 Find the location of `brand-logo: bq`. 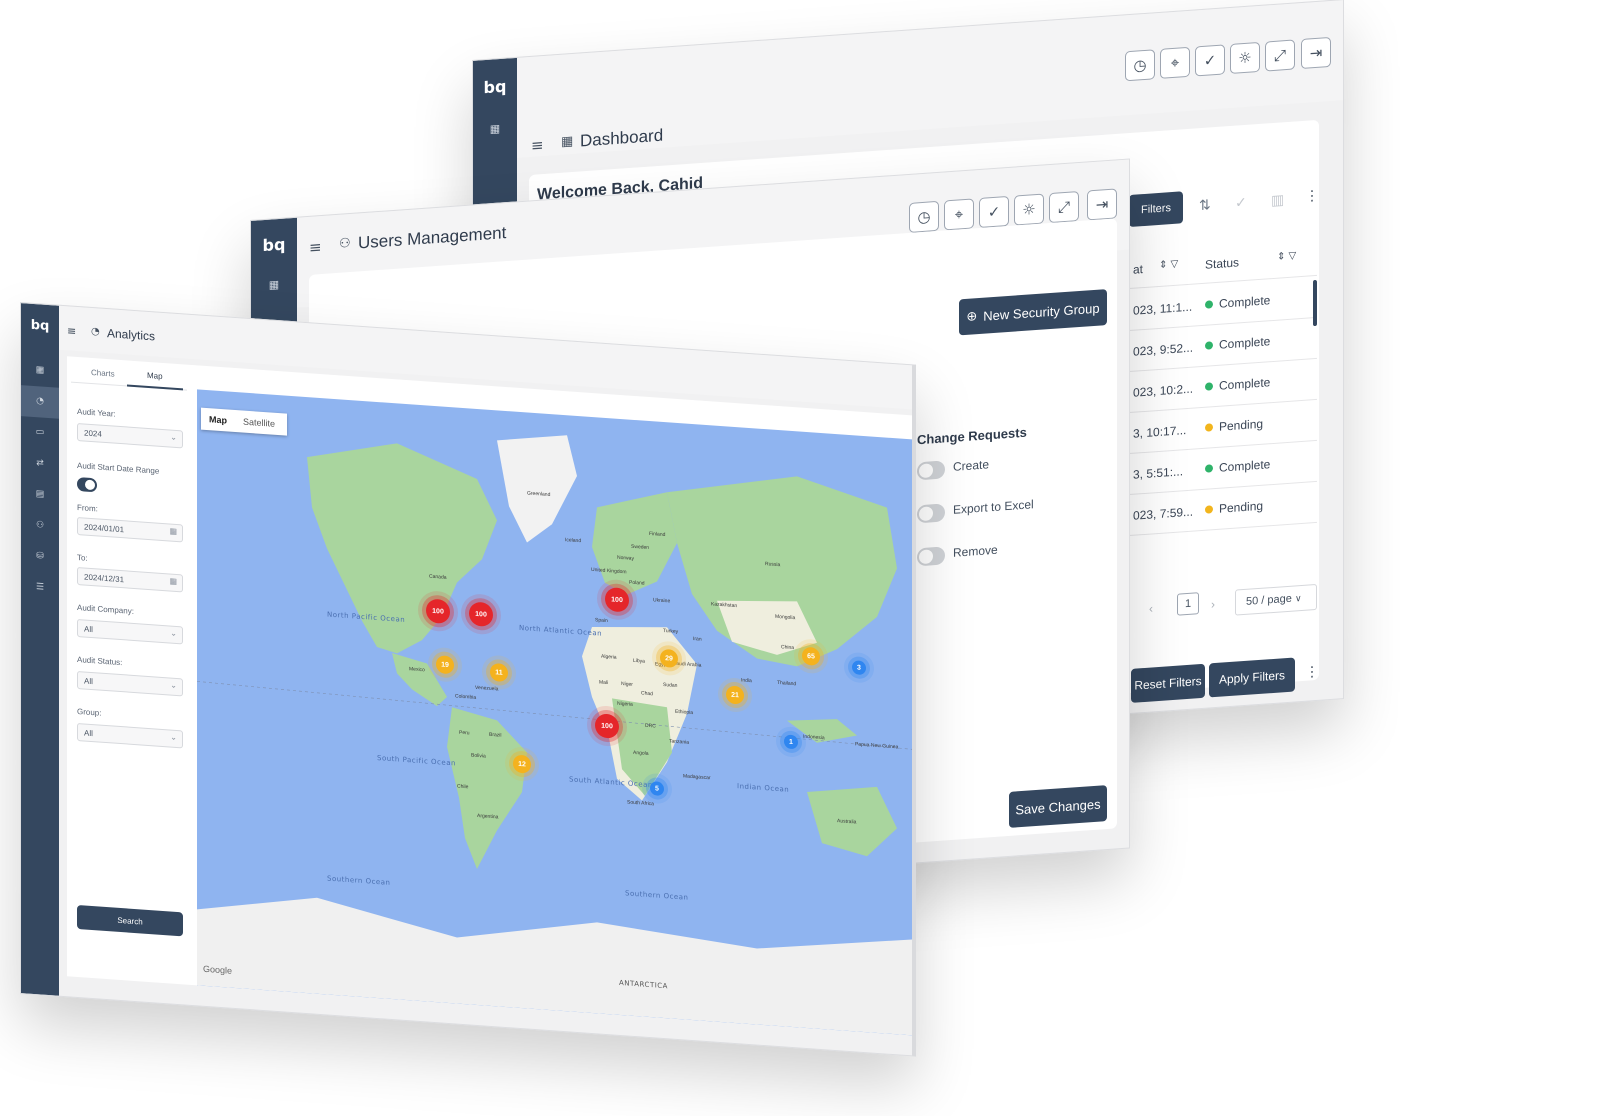

brand-logo: bq is located at coordinates (40, 326).